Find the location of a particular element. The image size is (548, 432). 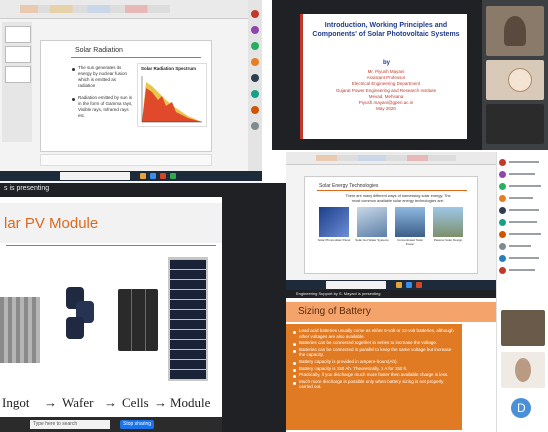

tech-caption: Solar Photovoltaic Panel is located at coordinates (334, 240).